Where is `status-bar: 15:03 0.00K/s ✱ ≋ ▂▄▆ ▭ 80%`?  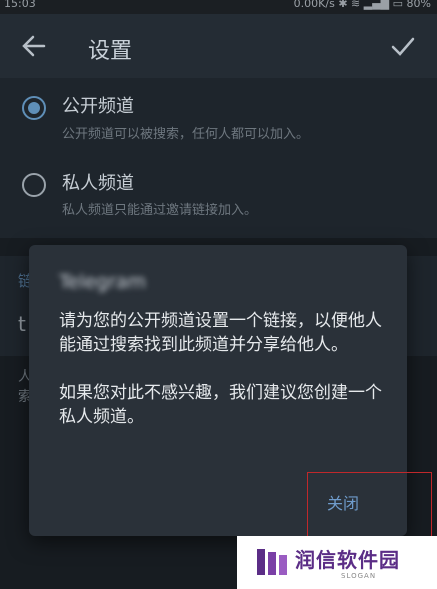
status-bar: 15:03 0.00K/s ✱ ≋ ▂▄▆ ▭ 80% is located at coordinates (218, 7).